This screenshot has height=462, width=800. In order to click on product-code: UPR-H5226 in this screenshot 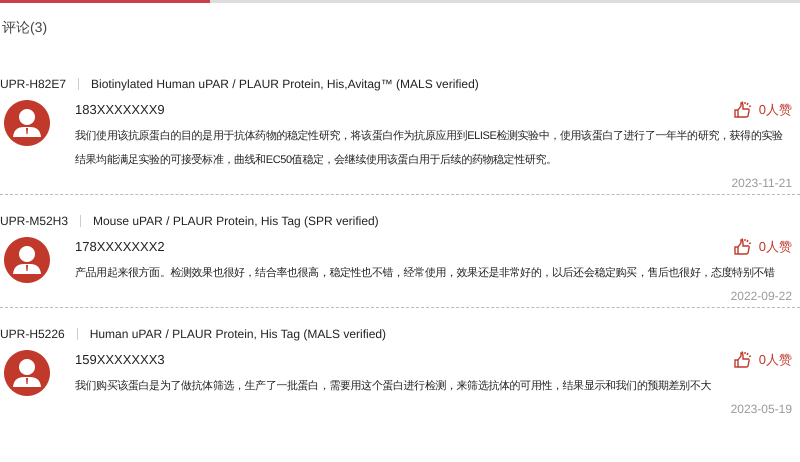, I will do `click(32, 334)`.